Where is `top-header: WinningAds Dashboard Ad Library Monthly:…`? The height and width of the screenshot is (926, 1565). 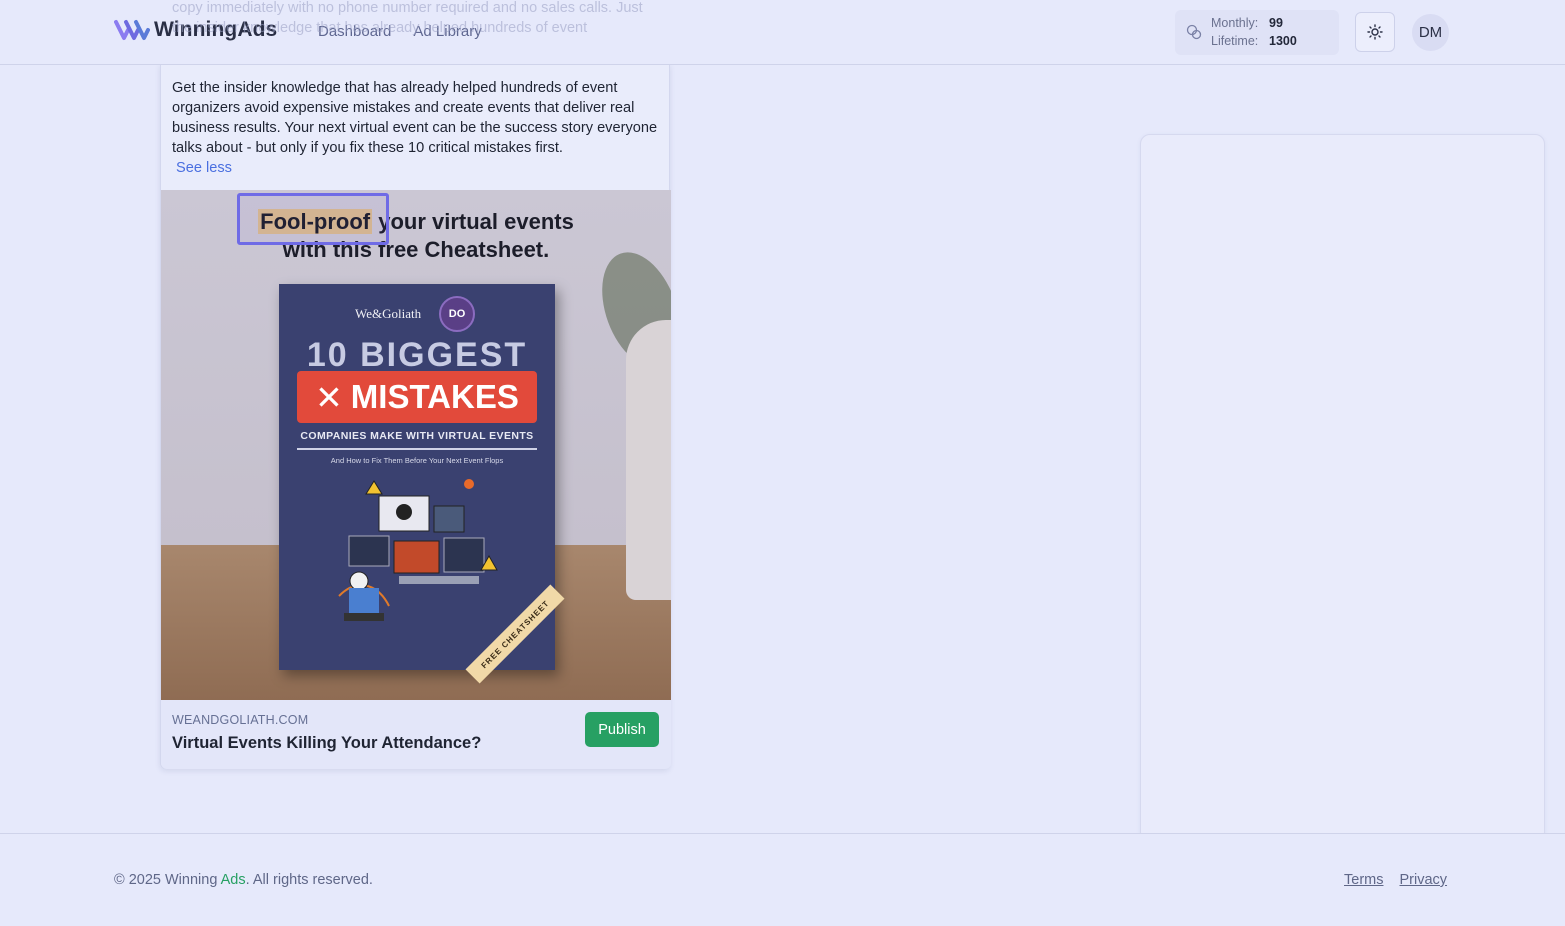 top-header: WinningAds Dashboard Ad Library Monthly:… is located at coordinates (782, 32).